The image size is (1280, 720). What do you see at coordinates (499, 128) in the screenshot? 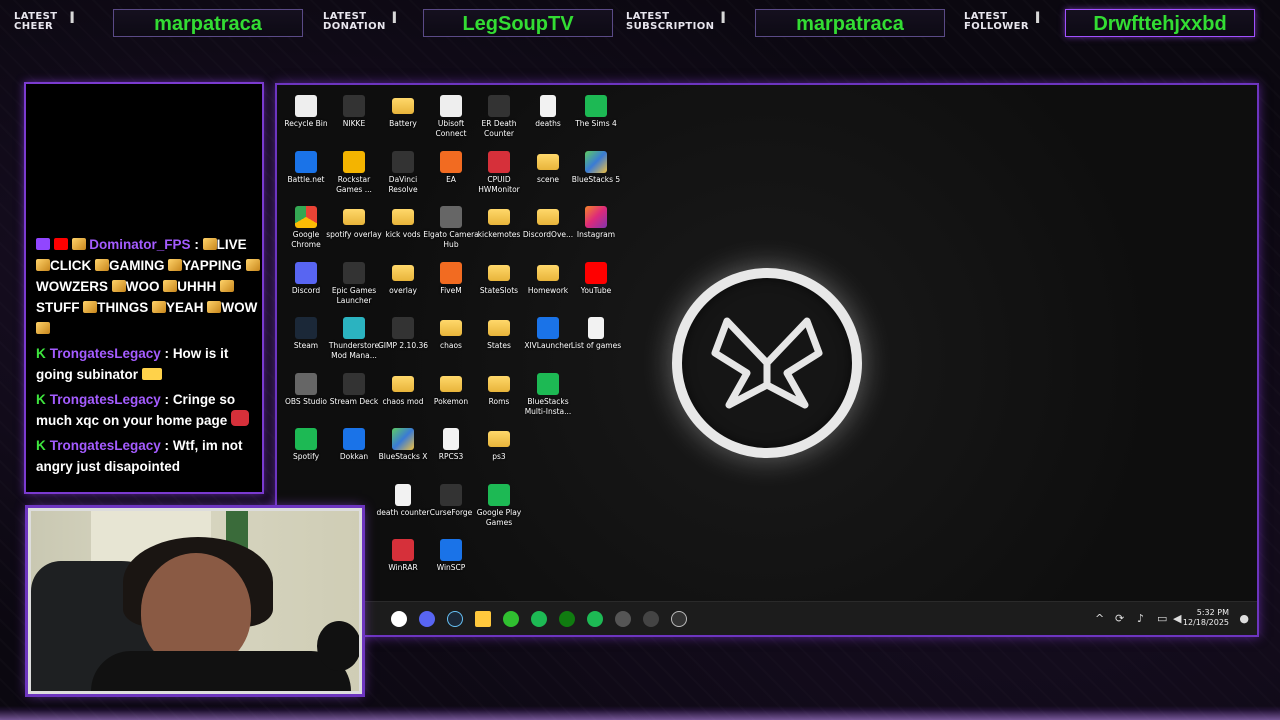
I see `desktop-icon-label: ER Death Counter` at bounding box center [499, 128].